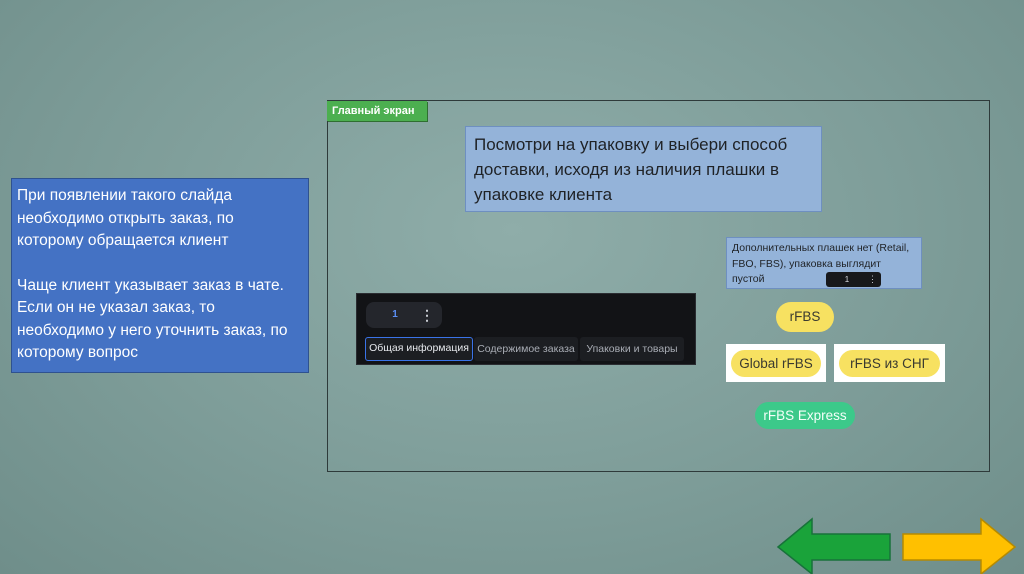 The width and height of the screenshot is (1024, 574). Describe the element at coordinates (847, 279) in the screenshot. I see `mini-order-number: 1` at that location.